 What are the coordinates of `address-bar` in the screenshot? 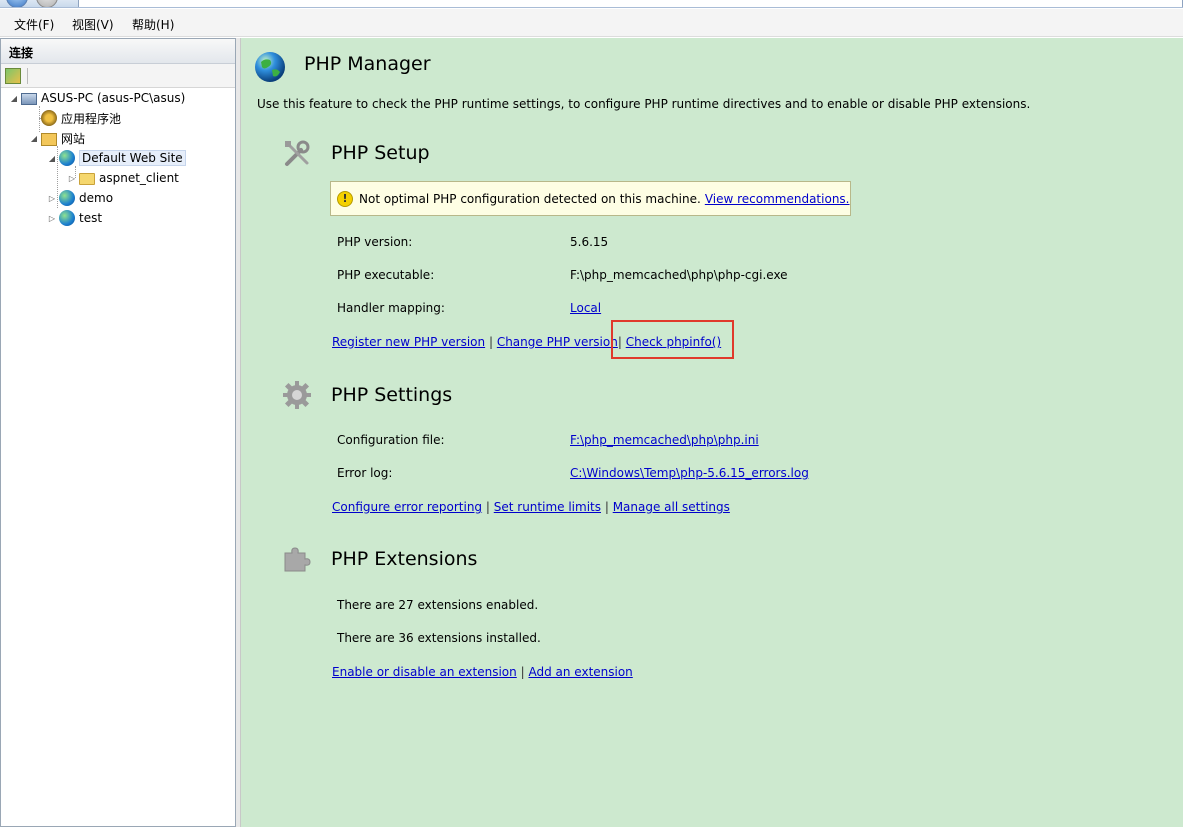 It's located at (630, 3).